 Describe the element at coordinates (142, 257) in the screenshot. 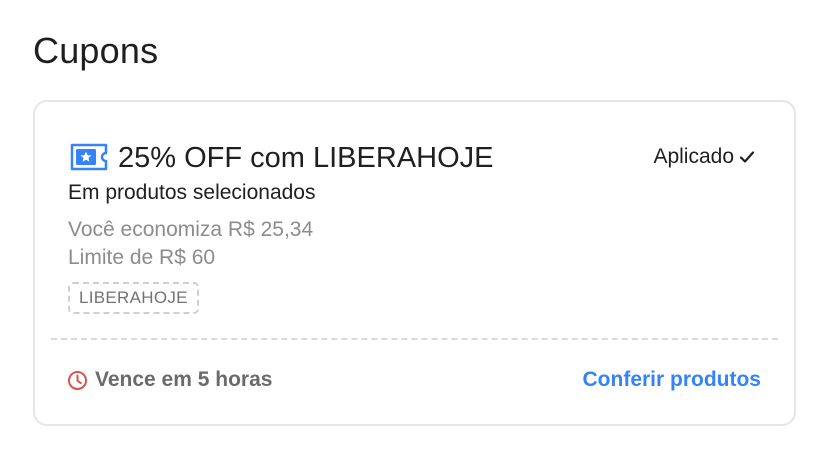

I see `limit-text: Limite de R$ 60` at that location.